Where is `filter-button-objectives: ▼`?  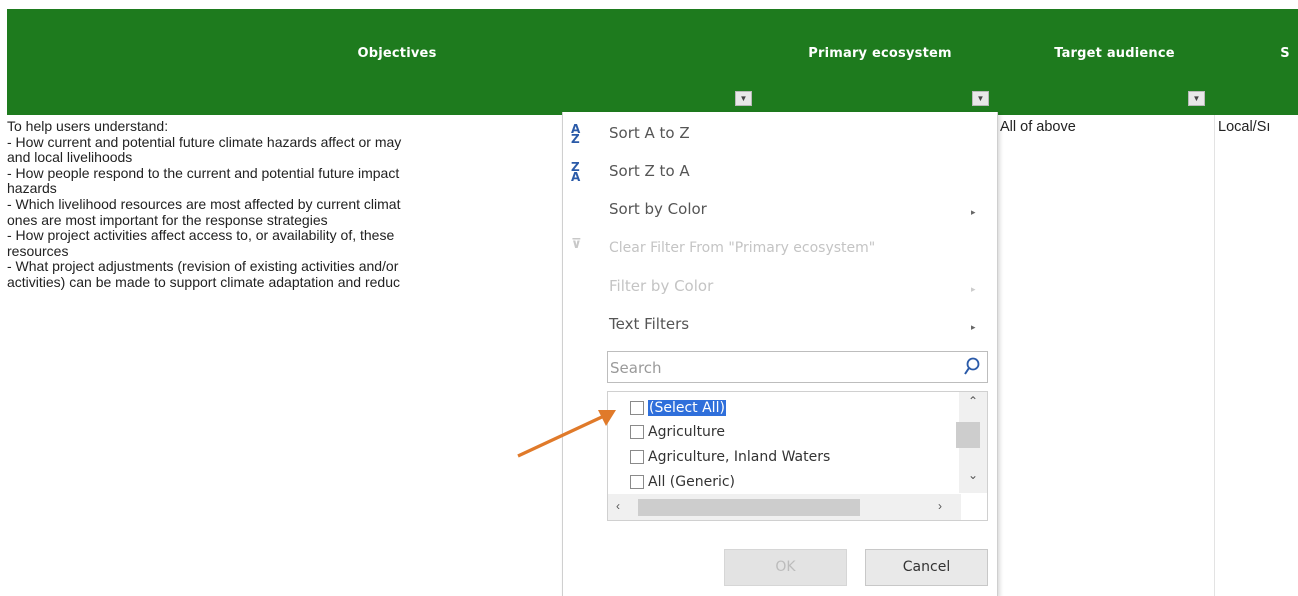 filter-button-objectives: ▼ is located at coordinates (743, 98).